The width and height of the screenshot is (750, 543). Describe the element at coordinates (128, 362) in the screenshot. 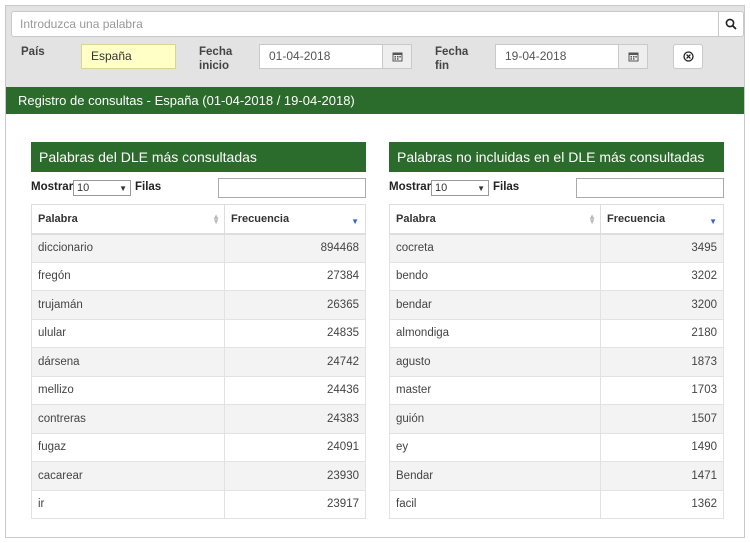

I see `cell-palabra: dársena` at that location.